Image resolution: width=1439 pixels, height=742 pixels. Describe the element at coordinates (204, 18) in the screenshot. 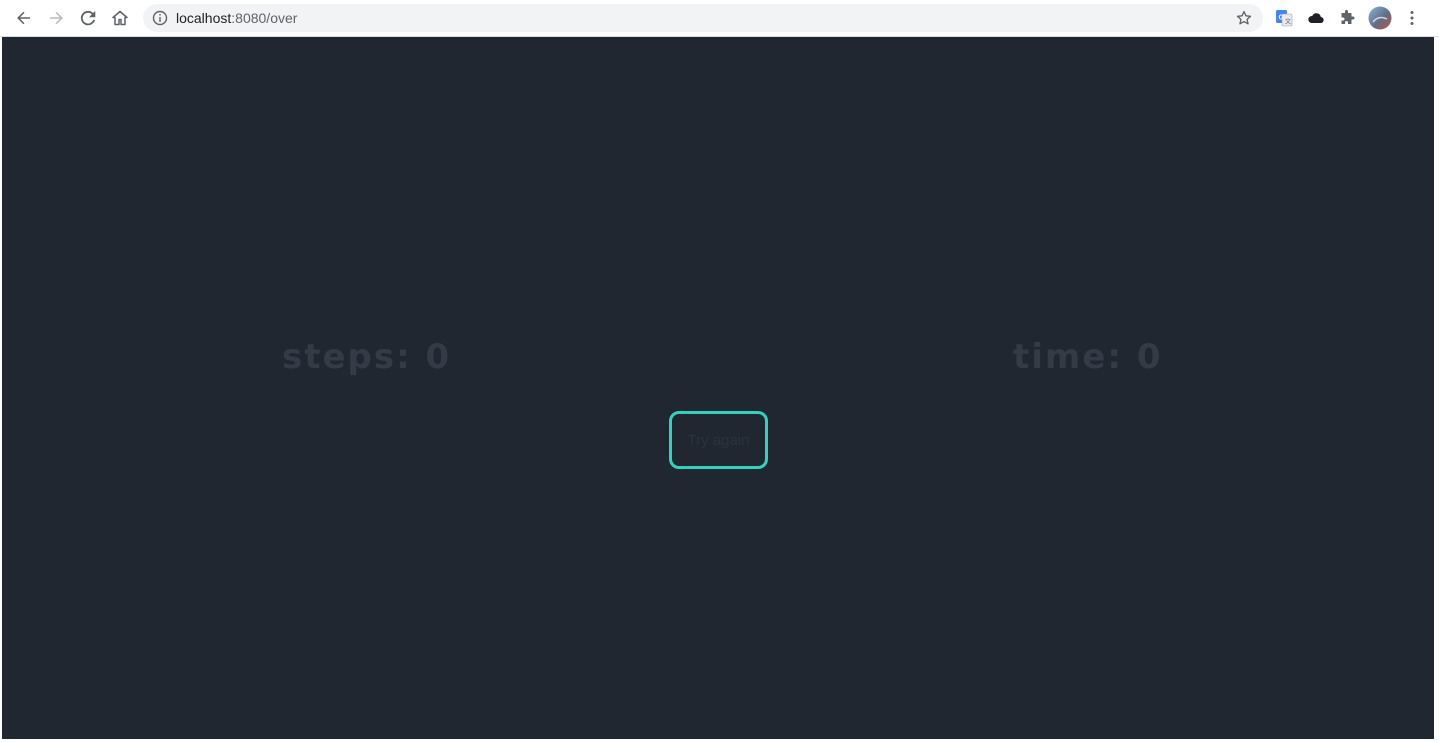

I see `url-host: localhost` at that location.